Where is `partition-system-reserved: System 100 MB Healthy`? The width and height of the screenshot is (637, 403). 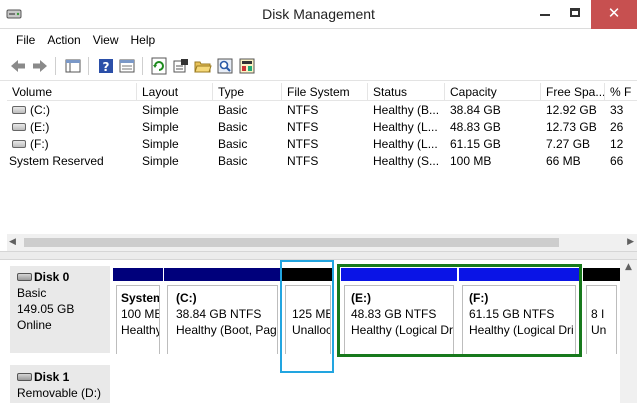
partition-system-reserved: System 100 MB Healthy is located at coordinates (138, 311).